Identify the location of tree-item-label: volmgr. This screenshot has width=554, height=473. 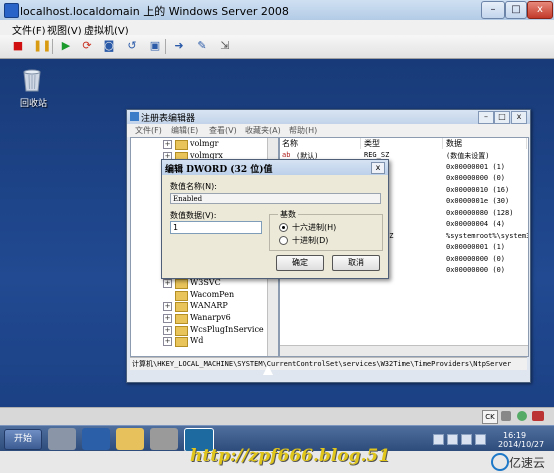
(204, 143).